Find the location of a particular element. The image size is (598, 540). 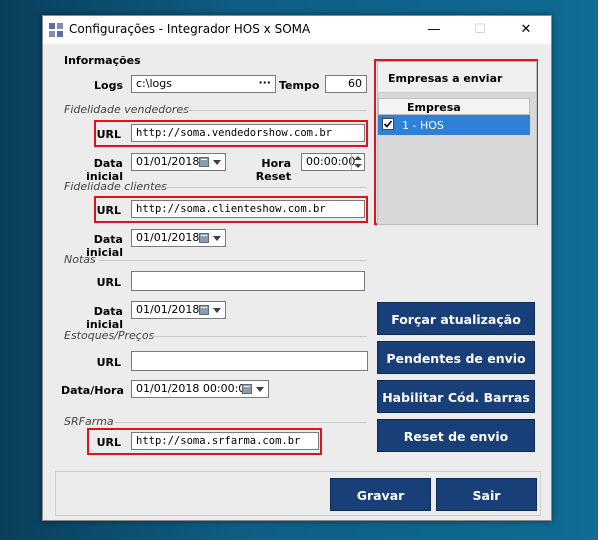

fidelidade-vendedores-title: Fidelidade vendedores is located at coordinates (126, 109).